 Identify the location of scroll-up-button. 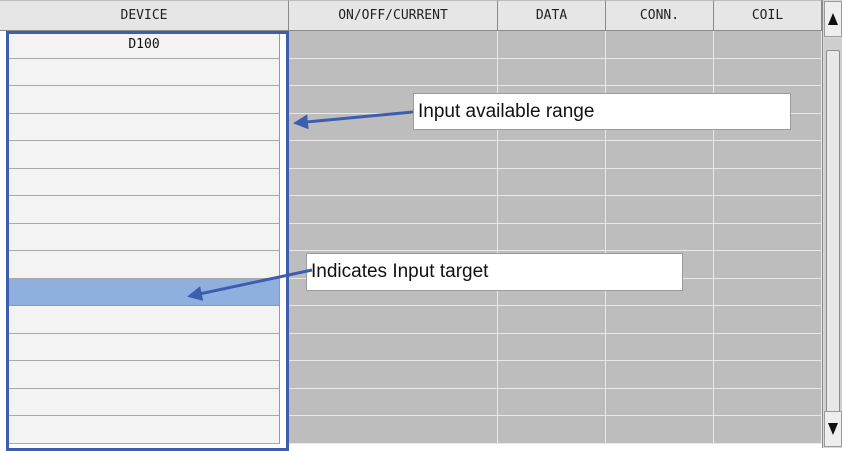
(833, 19).